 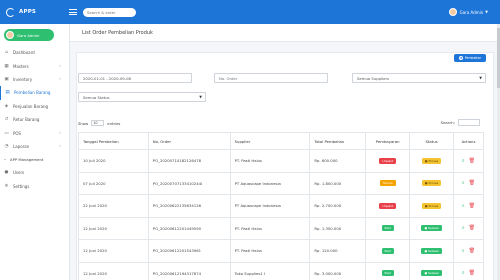 I want to click on sidebar-item-label: Settings, so click(x=21, y=186).